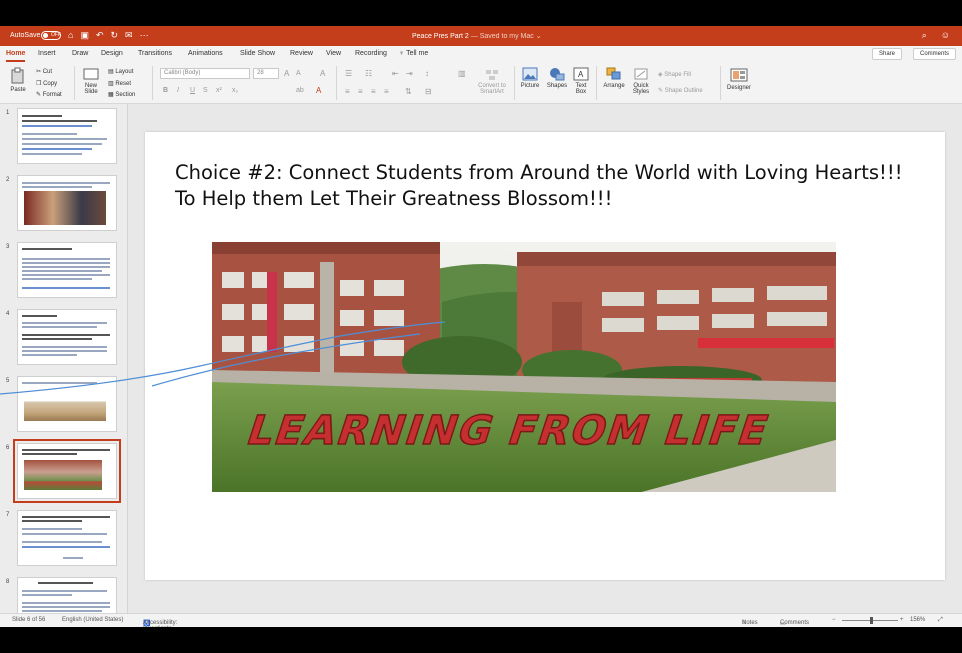 The width and height of the screenshot is (962, 653). I want to click on fit-slide-icon: ⤢, so click(940, 620).